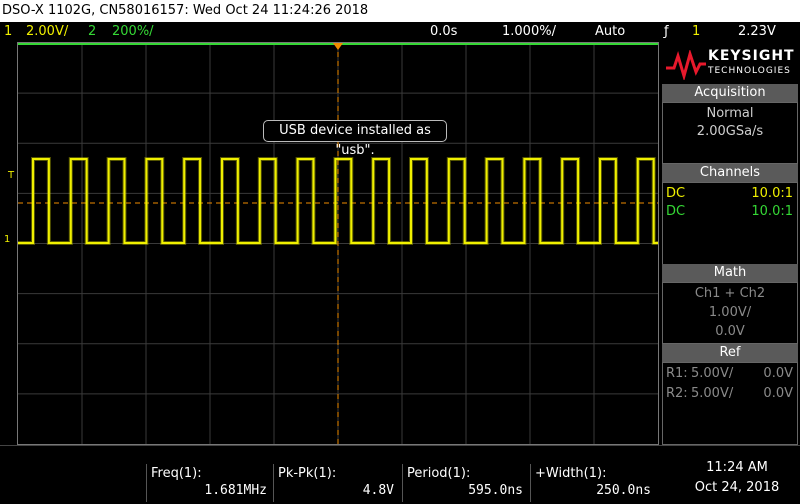  What do you see at coordinates (737, 487) in the screenshot?
I see `clock-date: Oct 24, 2018` at bounding box center [737, 487].